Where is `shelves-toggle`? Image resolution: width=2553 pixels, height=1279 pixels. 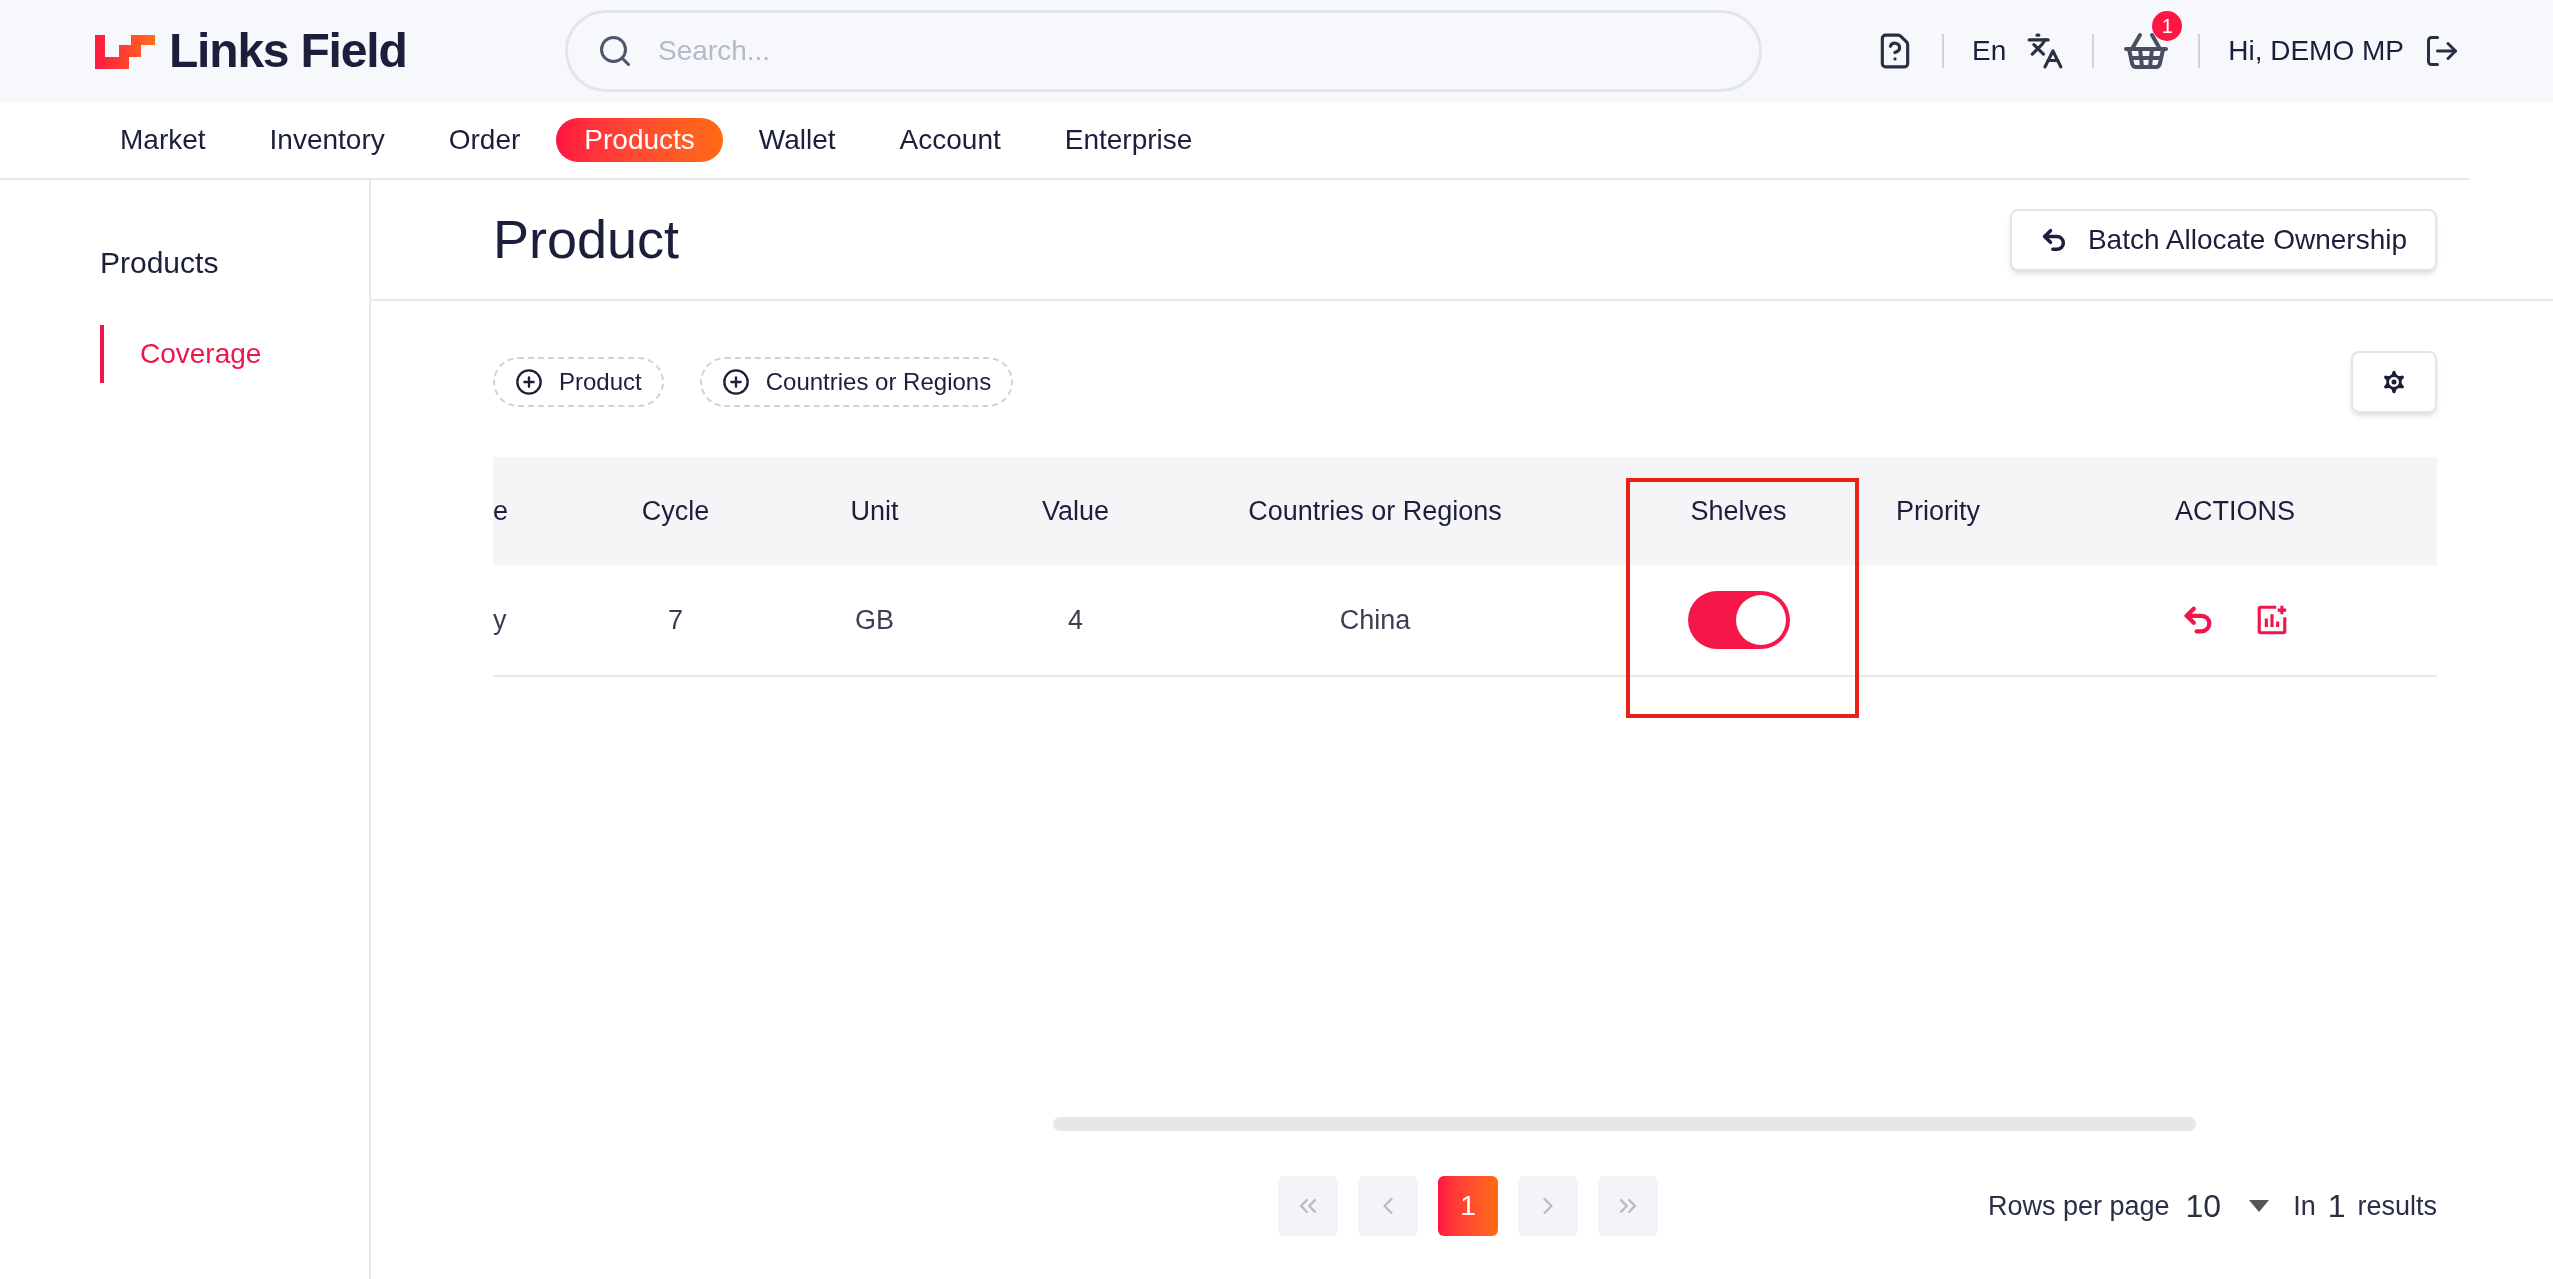 shelves-toggle is located at coordinates (1738, 620).